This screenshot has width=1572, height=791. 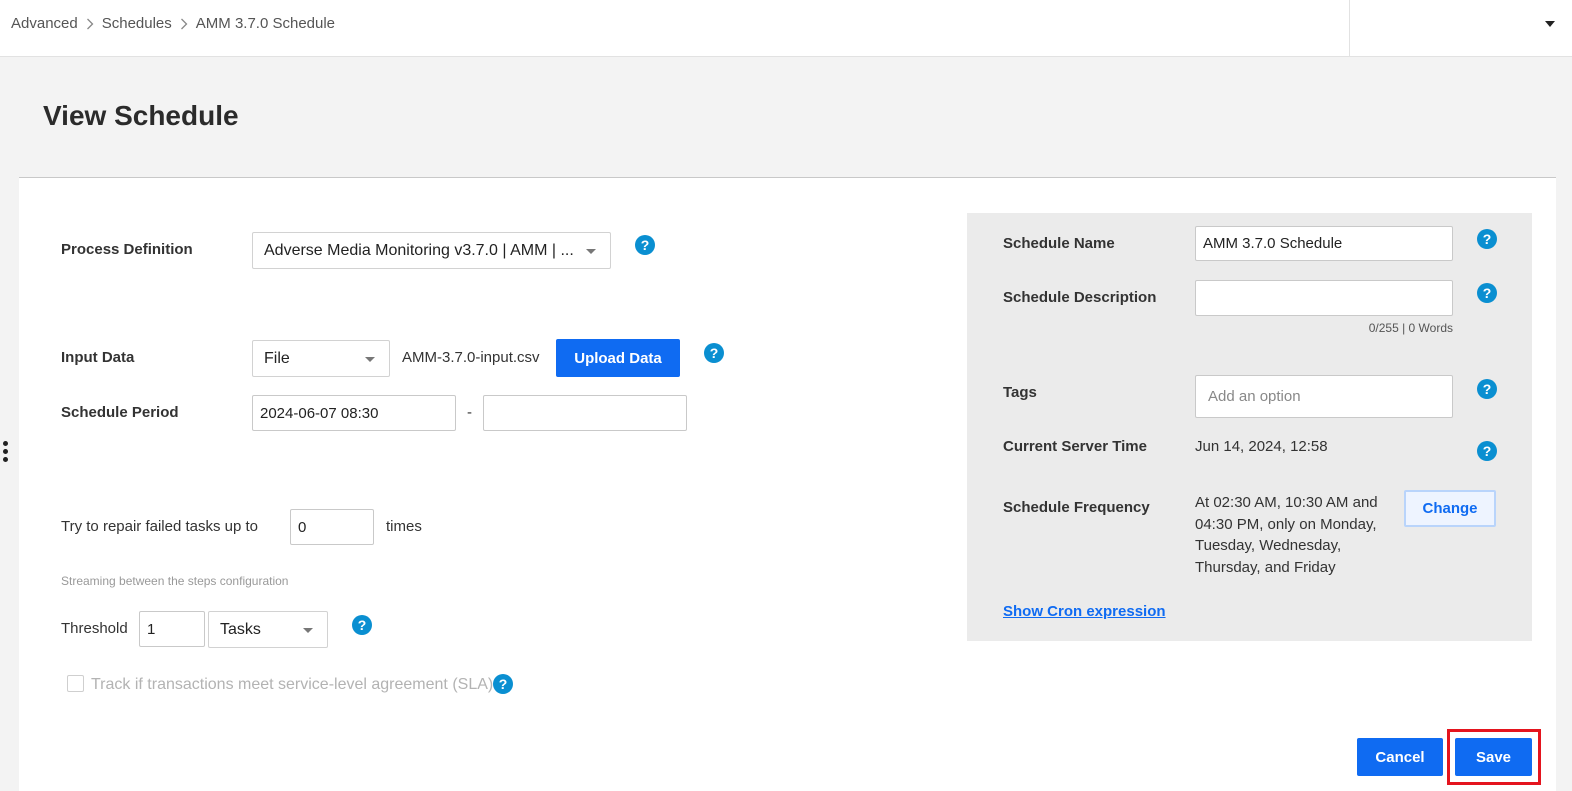 What do you see at coordinates (277, 358) in the screenshot?
I see `input-type-value: File` at bounding box center [277, 358].